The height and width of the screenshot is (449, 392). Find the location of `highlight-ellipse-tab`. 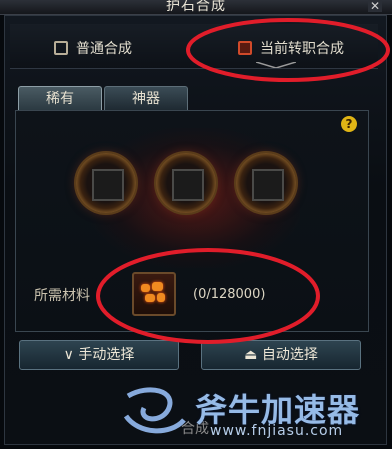

highlight-ellipse-tab is located at coordinates (288, 50).